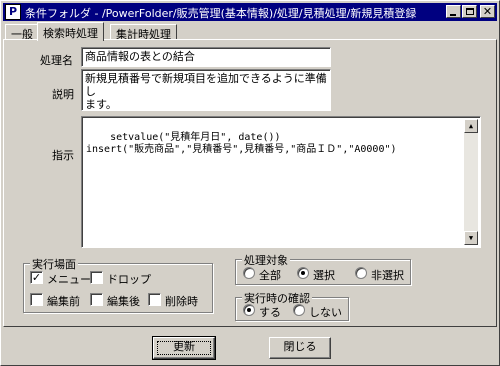  What do you see at coordinates (453, 15) in the screenshot?
I see `minimize-icon` at bounding box center [453, 15].